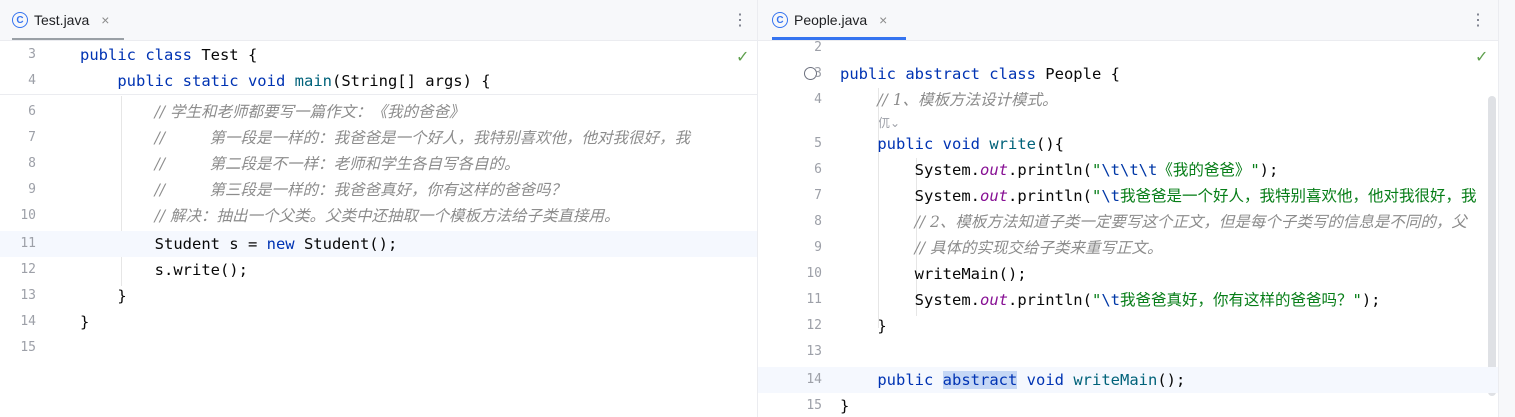 The width and height of the screenshot is (1515, 417). I want to click on code-line: 15}, so click(1128, 405).